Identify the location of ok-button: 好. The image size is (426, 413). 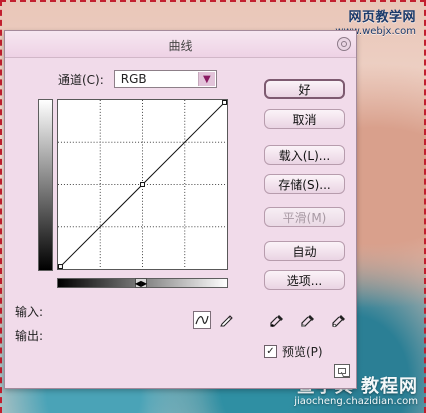
(304, 89).